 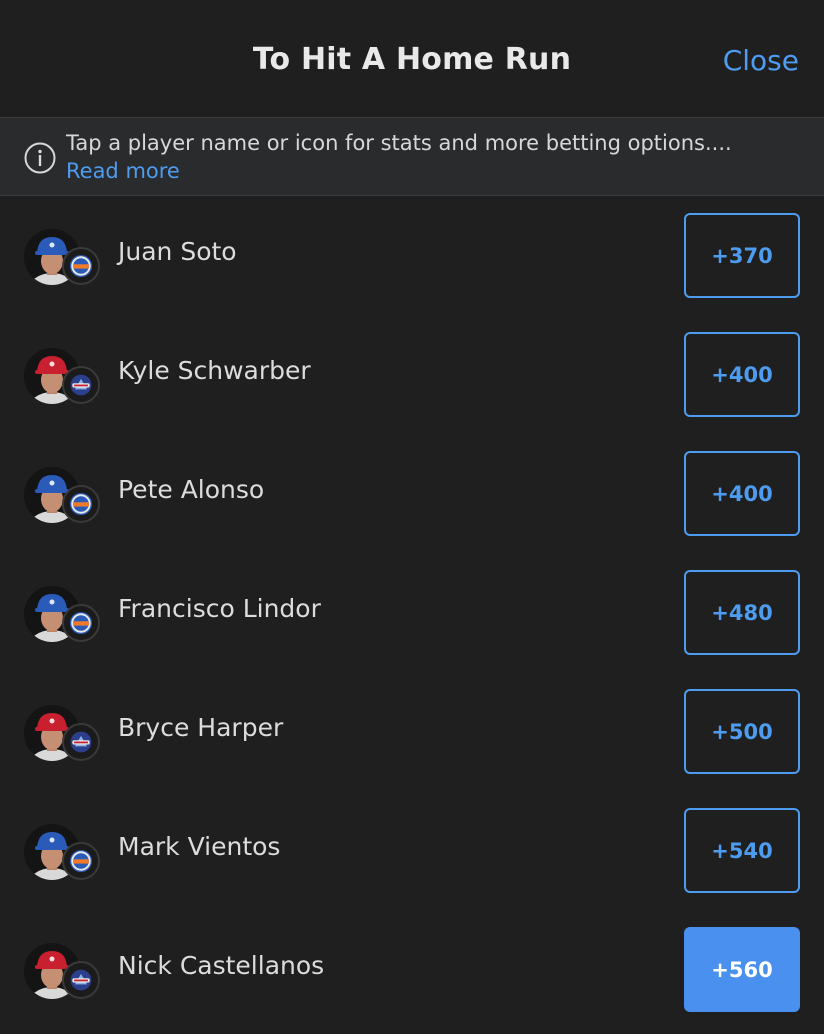 What do you see at coordinates (177, 251) in the screenshot?
I see `player-name: Juan Soto` at bounding box center [177, 251].